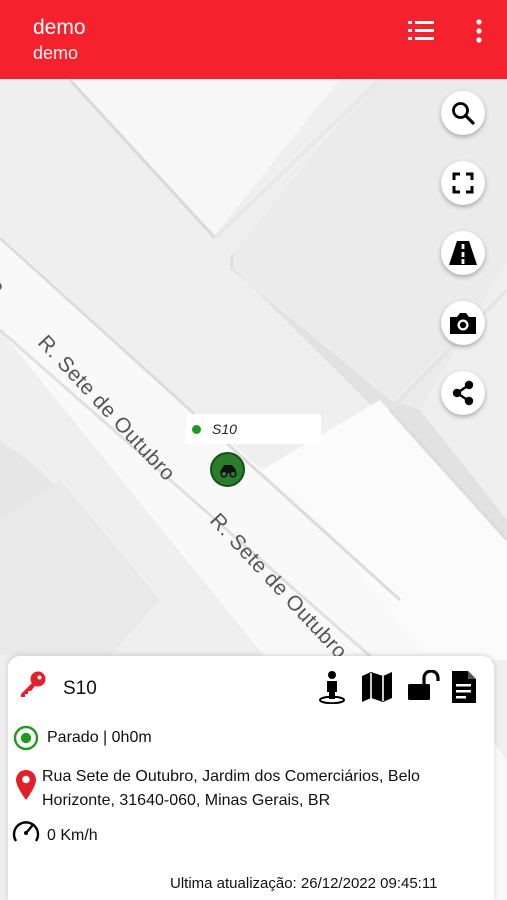 The image size is (507, 900). I want to click on road-button, so click(463, 253).